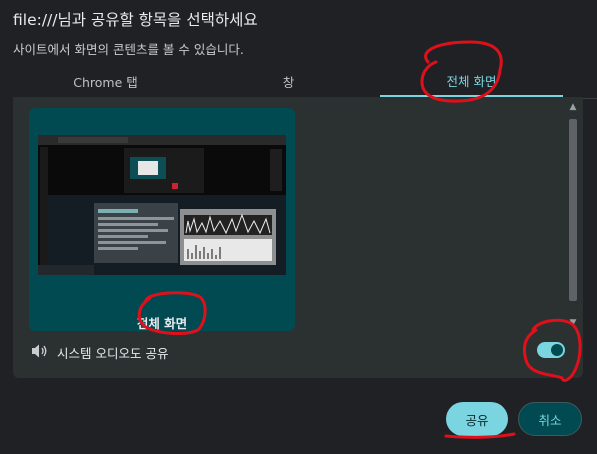 This screenshot has height=454, width=597. I want to click on screen-preview-image, so click(162, 205).